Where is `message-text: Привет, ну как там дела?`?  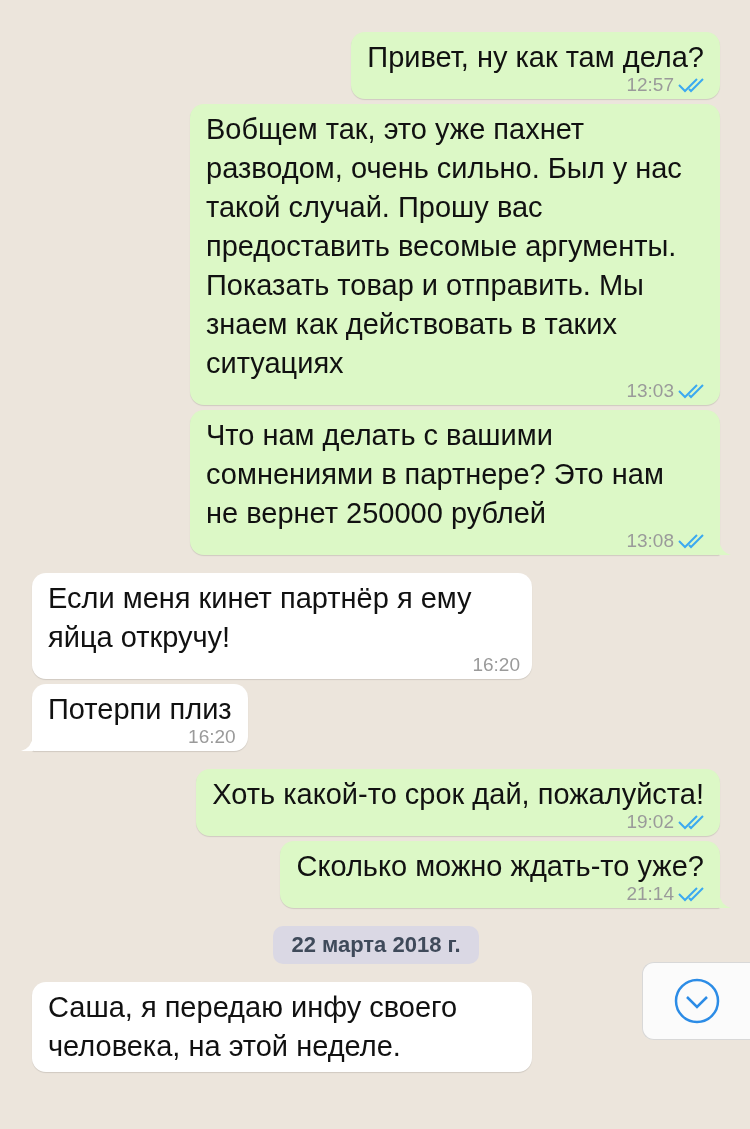
message-text: Привет, ну как там дела? is located at coordinates (535, 57).